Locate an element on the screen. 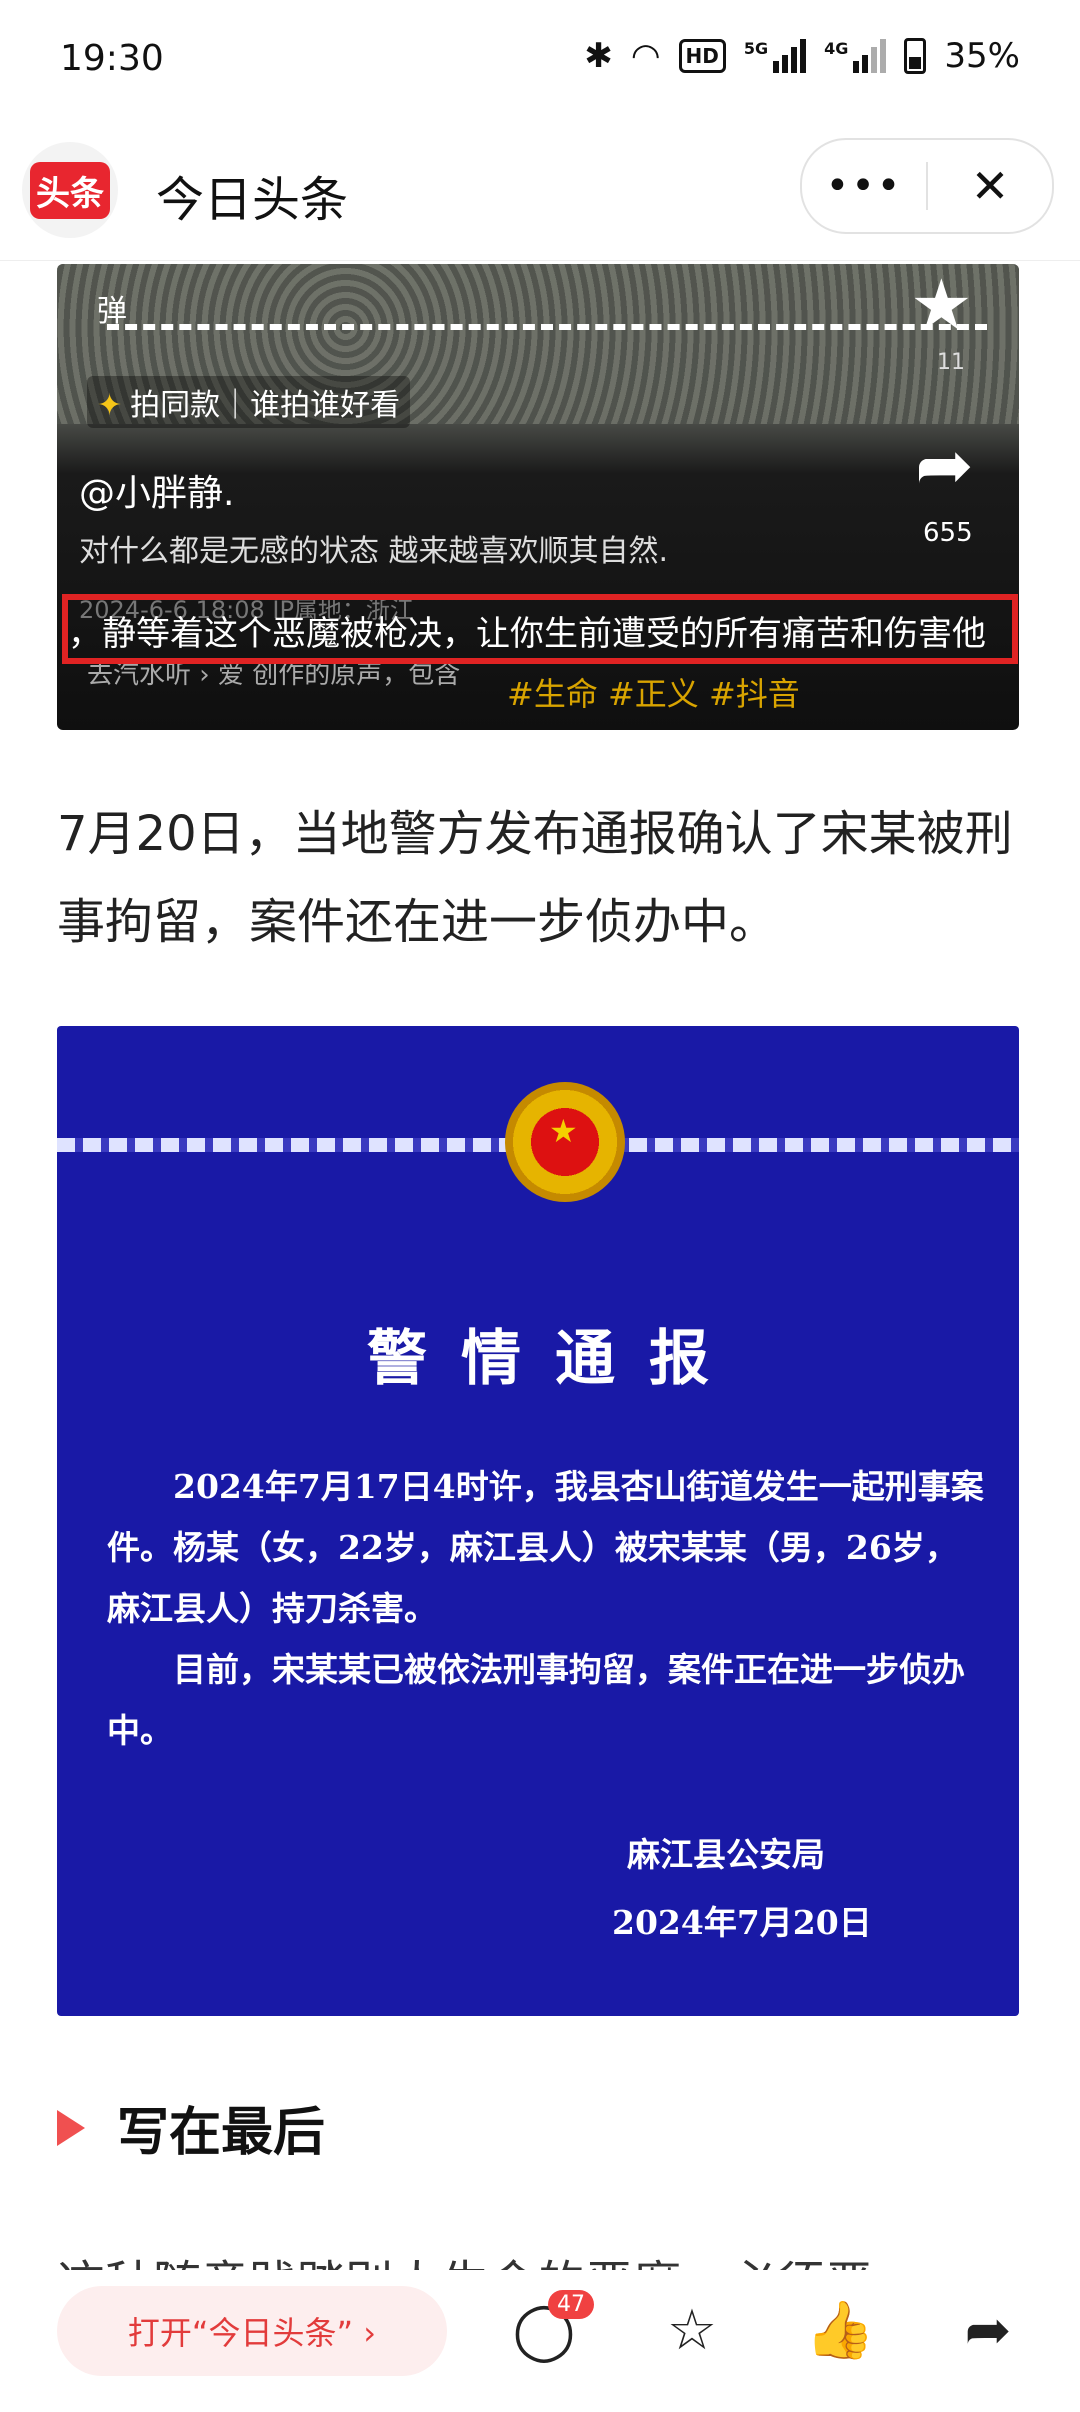 Image resolution: width=1080 pixels, height=2412 pixels. battery-icon is located at coordinates (915, 56).